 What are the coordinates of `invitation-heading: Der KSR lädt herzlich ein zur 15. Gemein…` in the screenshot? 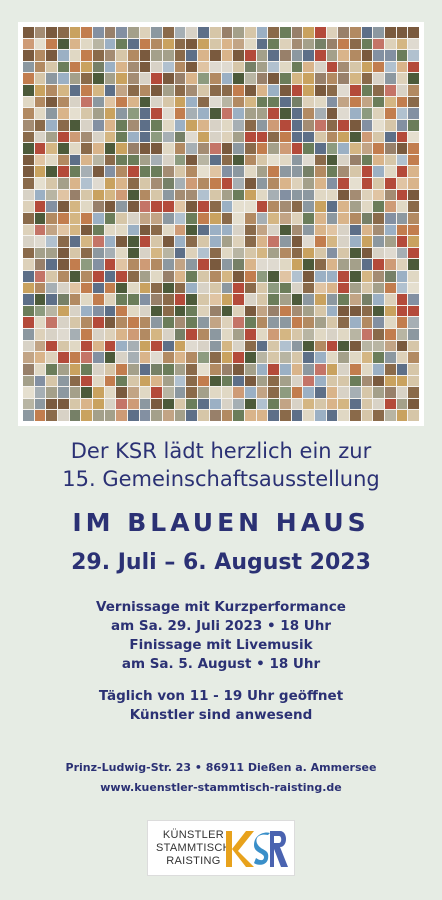 It's located at (221, 465).